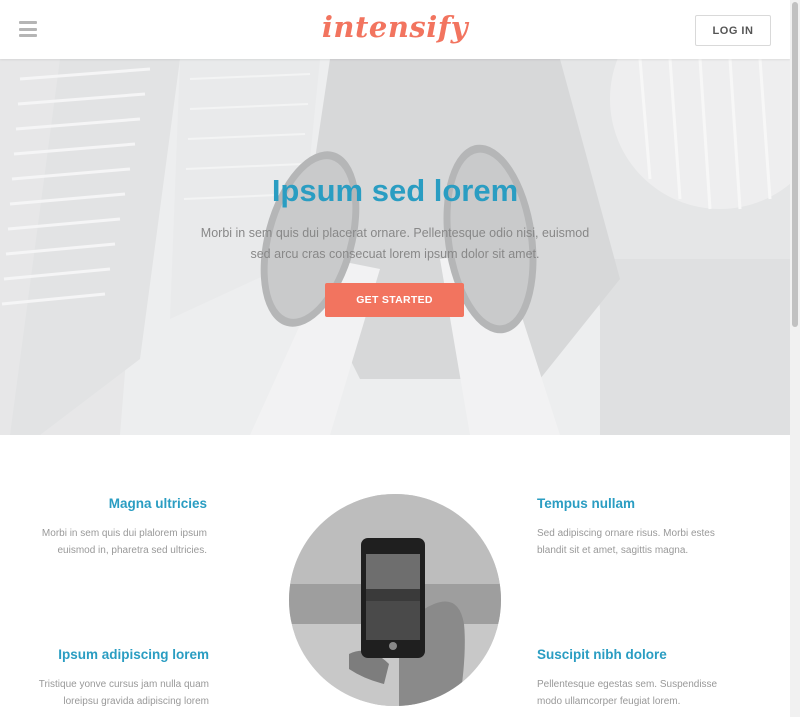 The image size is (800, 717). I want to click on site-logo: intensify, so click(395, 27).